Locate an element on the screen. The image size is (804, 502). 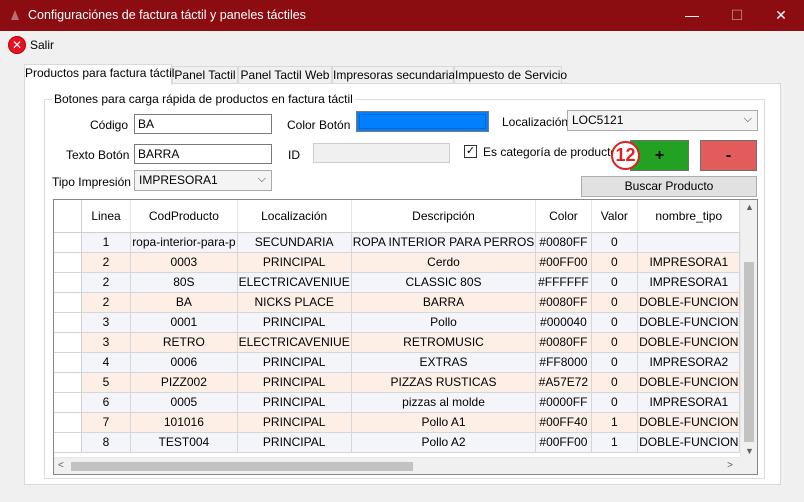
codigo-input: BA is located at coordinates (203, 124).